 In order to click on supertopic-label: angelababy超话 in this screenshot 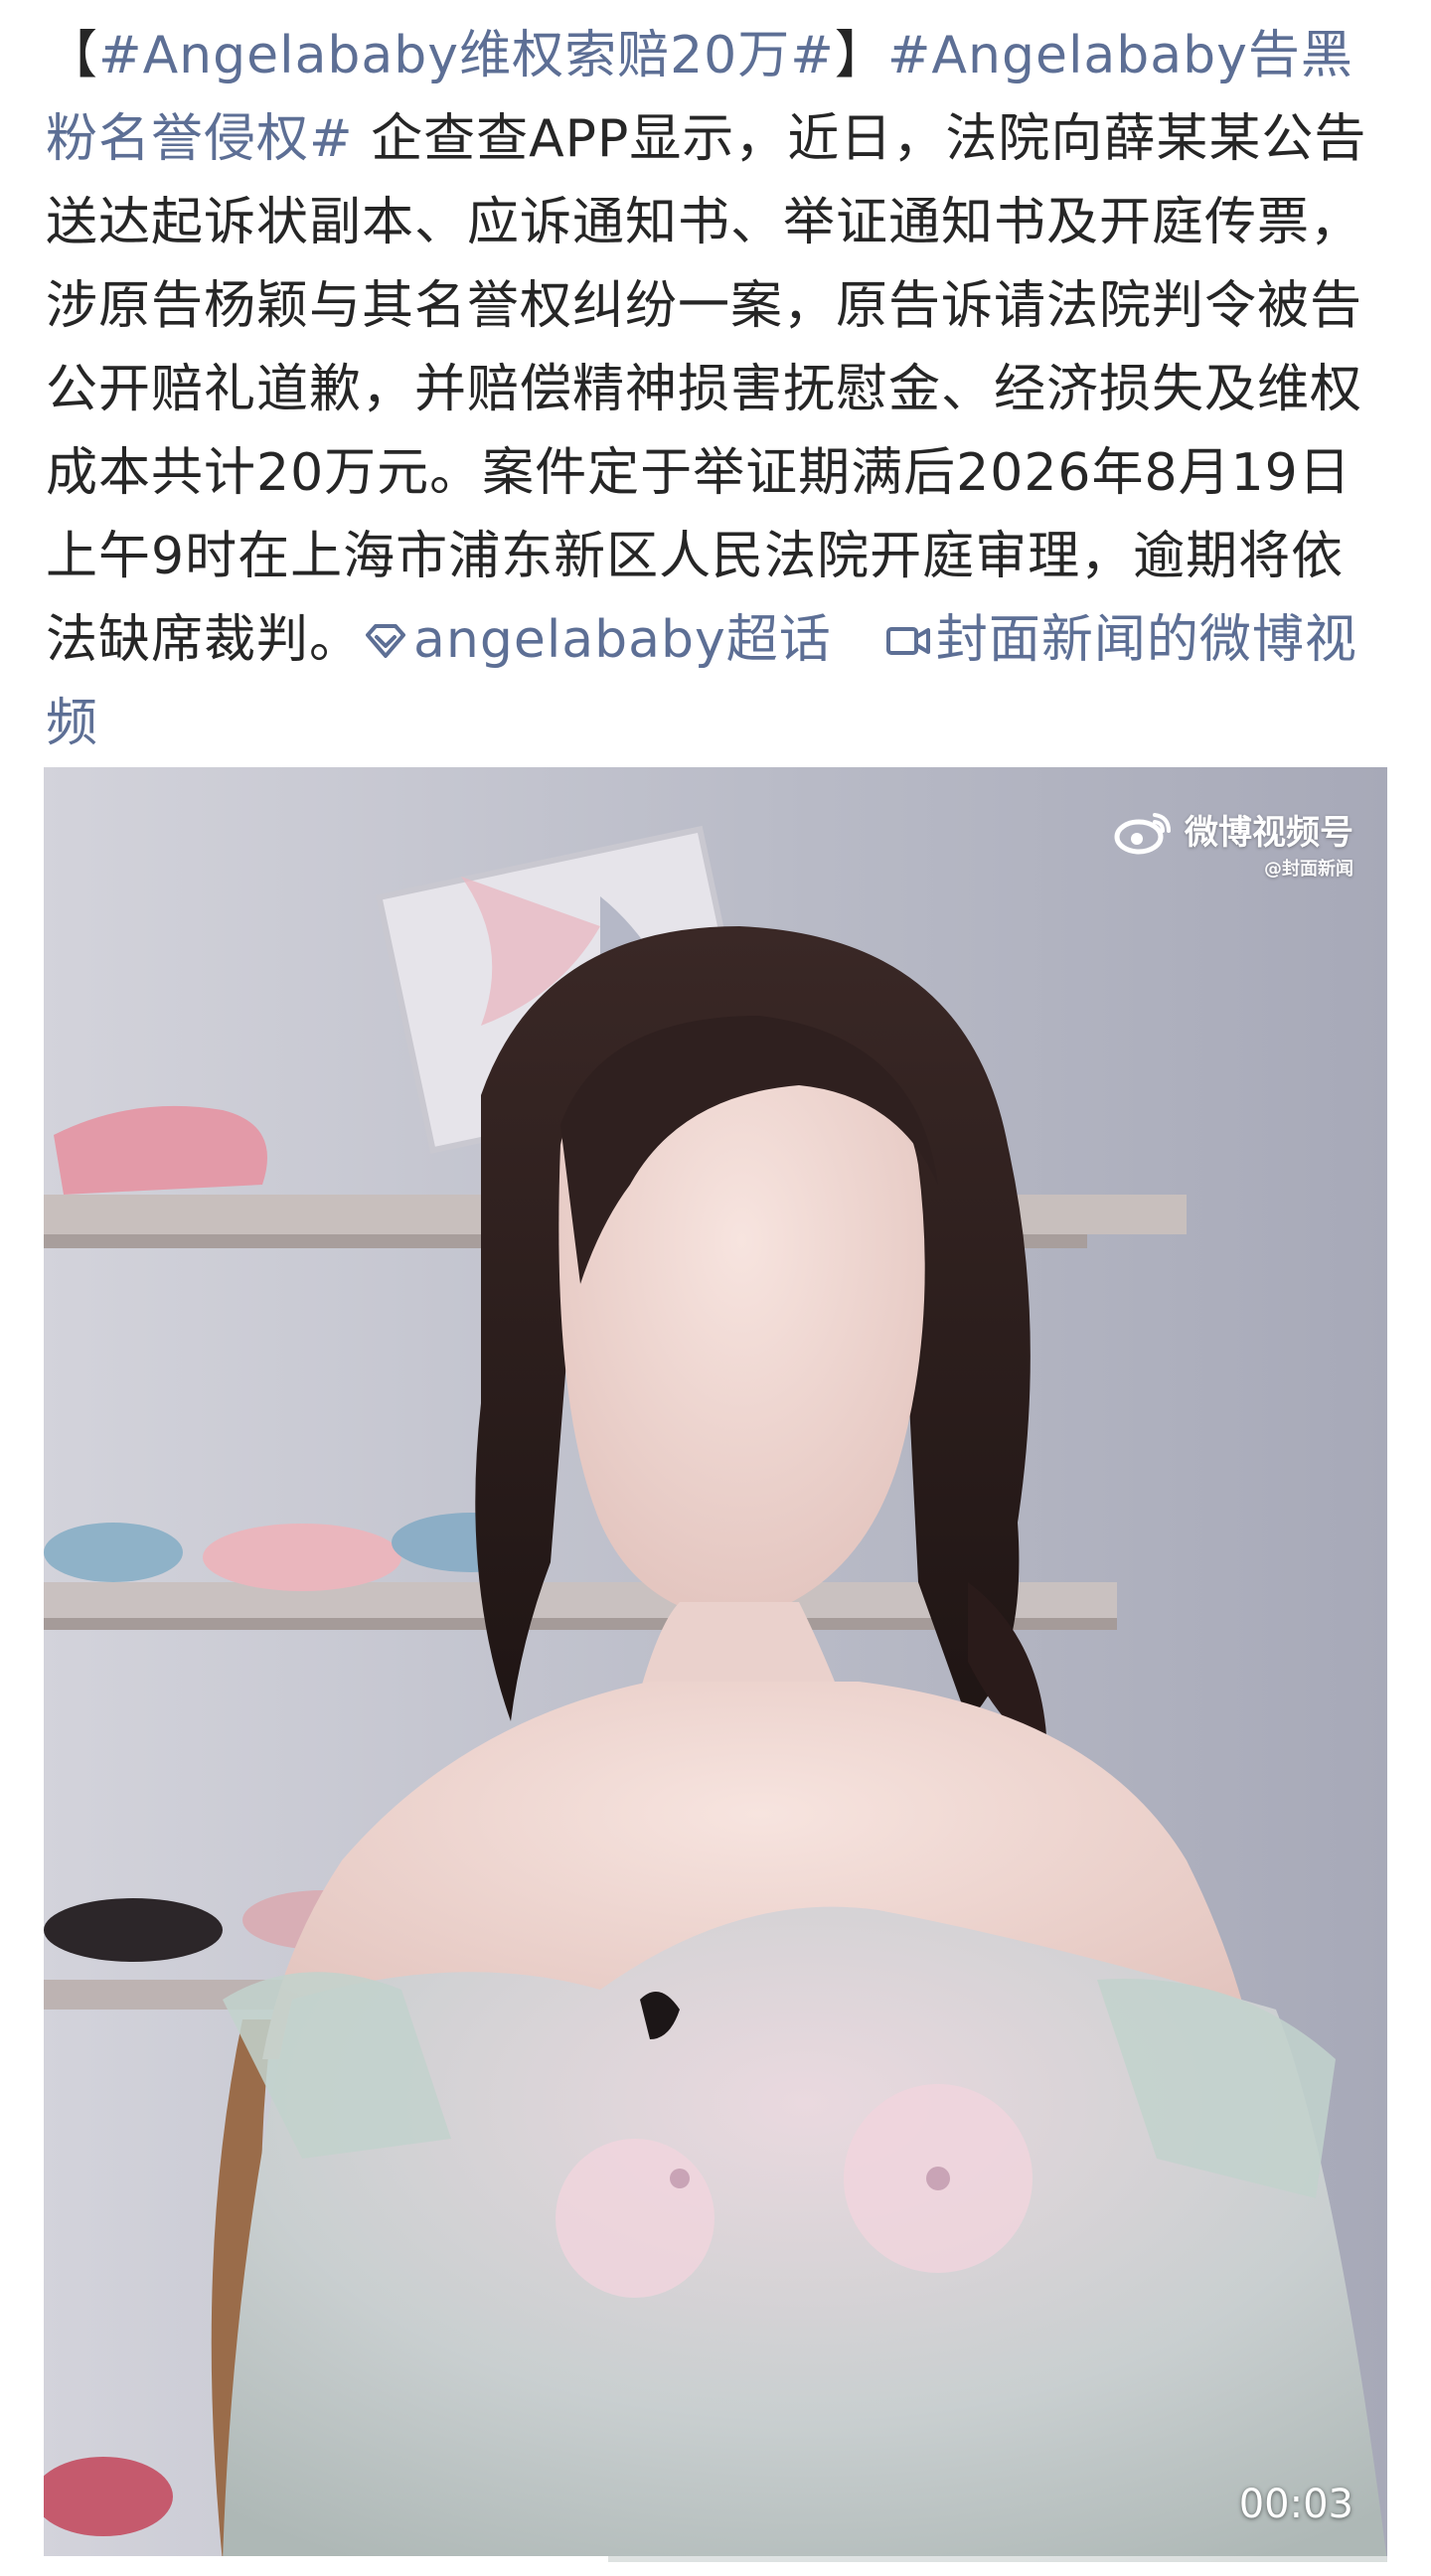, I will do `click(622, 640)`.